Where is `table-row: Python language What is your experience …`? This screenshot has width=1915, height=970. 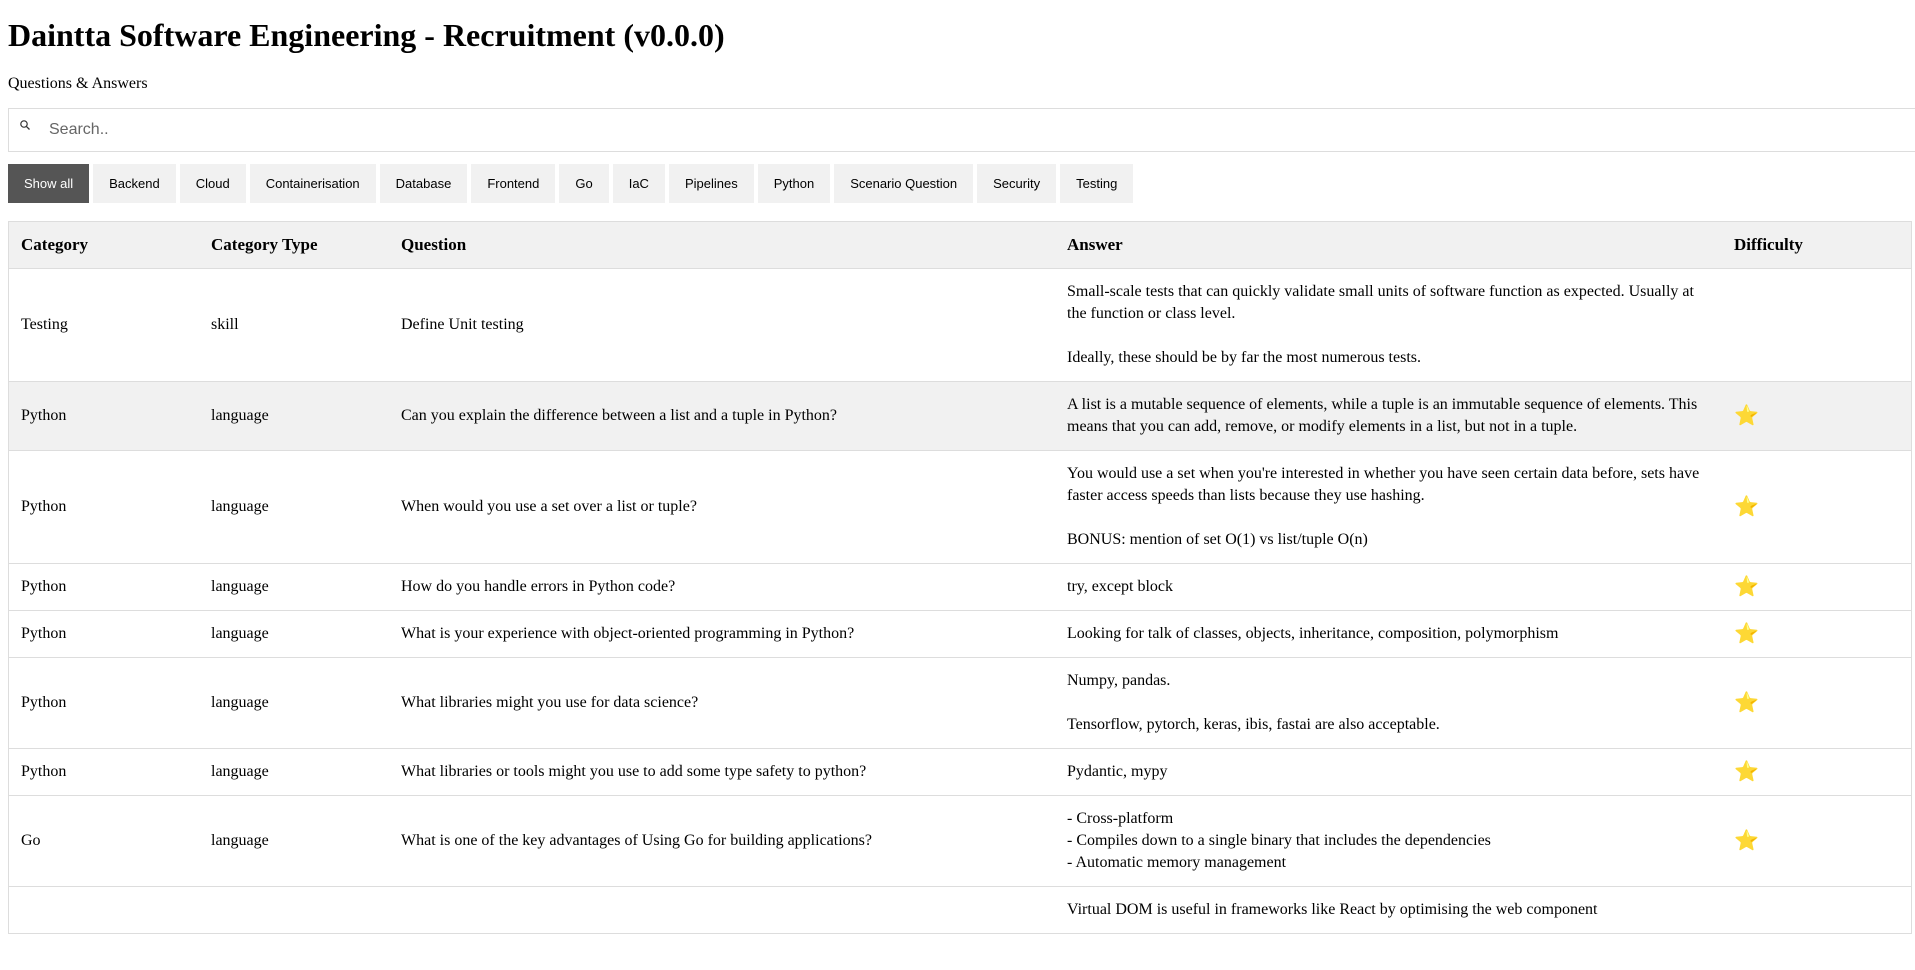
table-row: Python language What is your experience … is located at coordinates (960, 634).